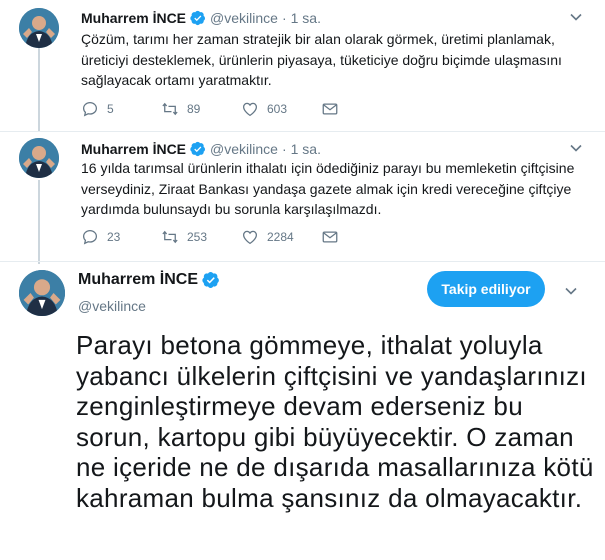  I want to click on reply-button: 23, so click(121, 237).